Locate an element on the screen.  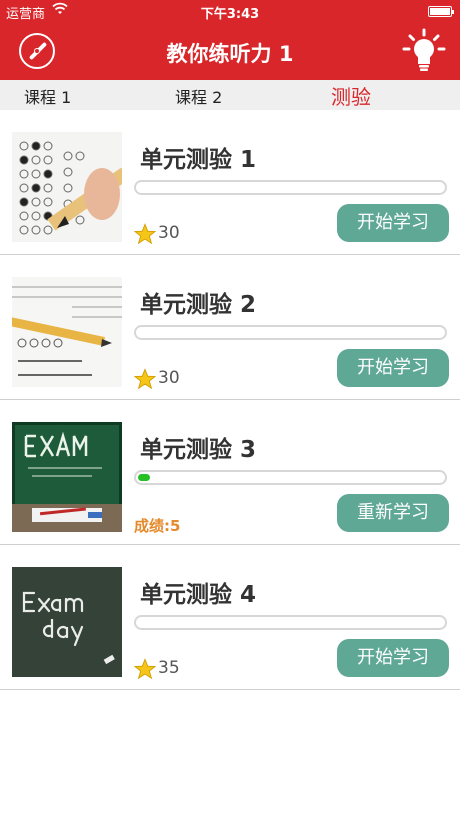
quiz-title: 单元测验 2 is located at coordinates (198, 305).